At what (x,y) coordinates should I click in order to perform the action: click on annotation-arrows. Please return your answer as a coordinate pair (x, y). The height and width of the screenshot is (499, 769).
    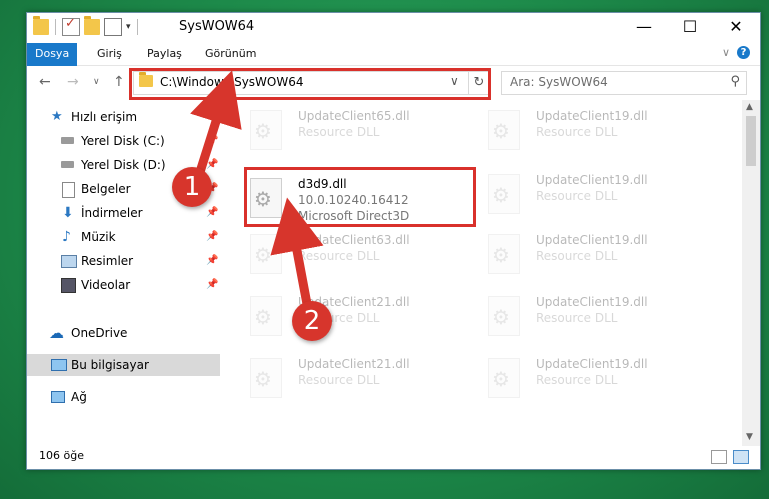
    Looking at the image, I should click on (257, 189).